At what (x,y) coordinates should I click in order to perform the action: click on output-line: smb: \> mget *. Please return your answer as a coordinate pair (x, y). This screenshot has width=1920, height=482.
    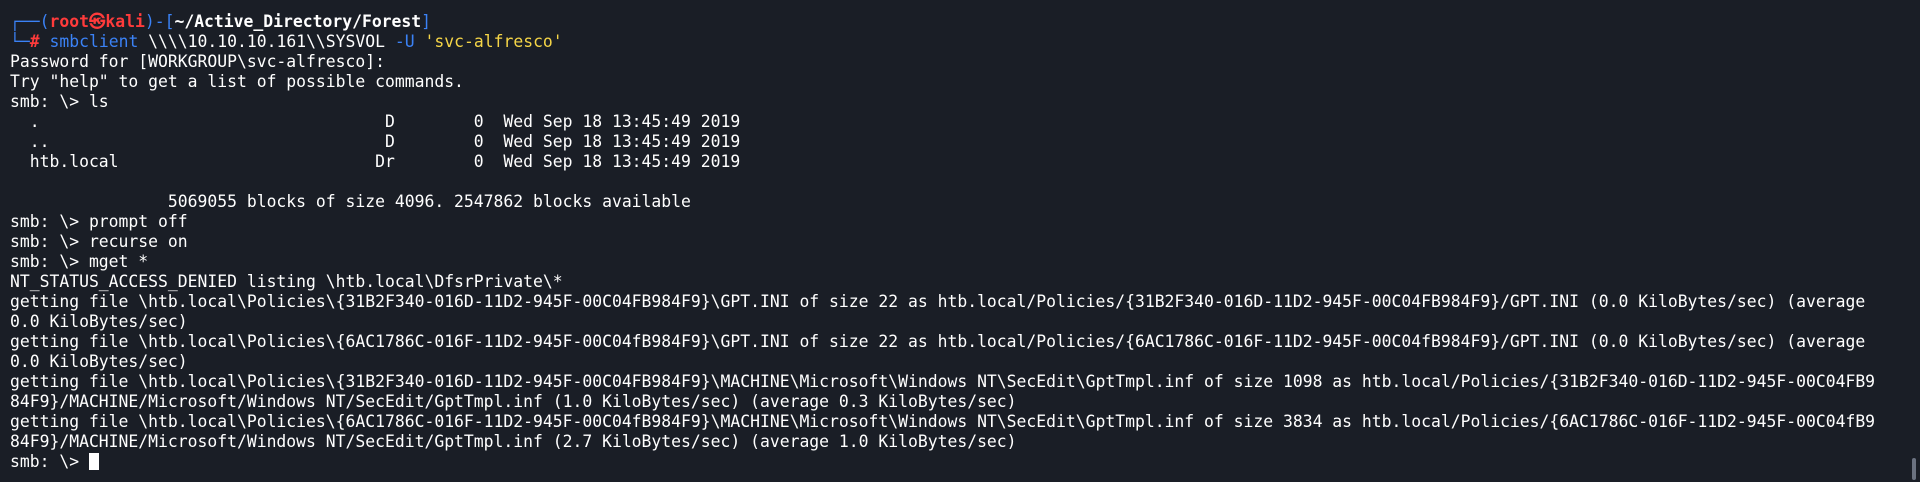
    Looking at the image, I should click on (79, 261).